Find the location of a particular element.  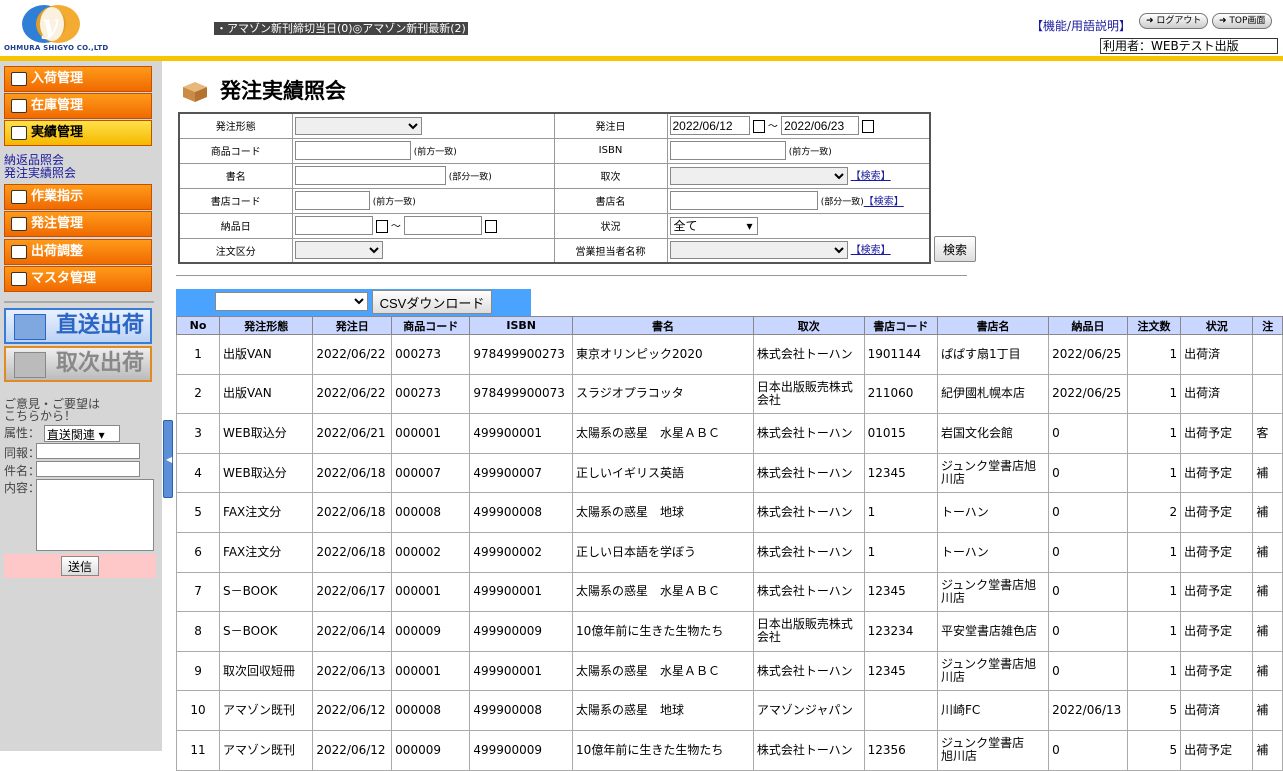

delivery-date-from-input is located at coordinates (333, 225).